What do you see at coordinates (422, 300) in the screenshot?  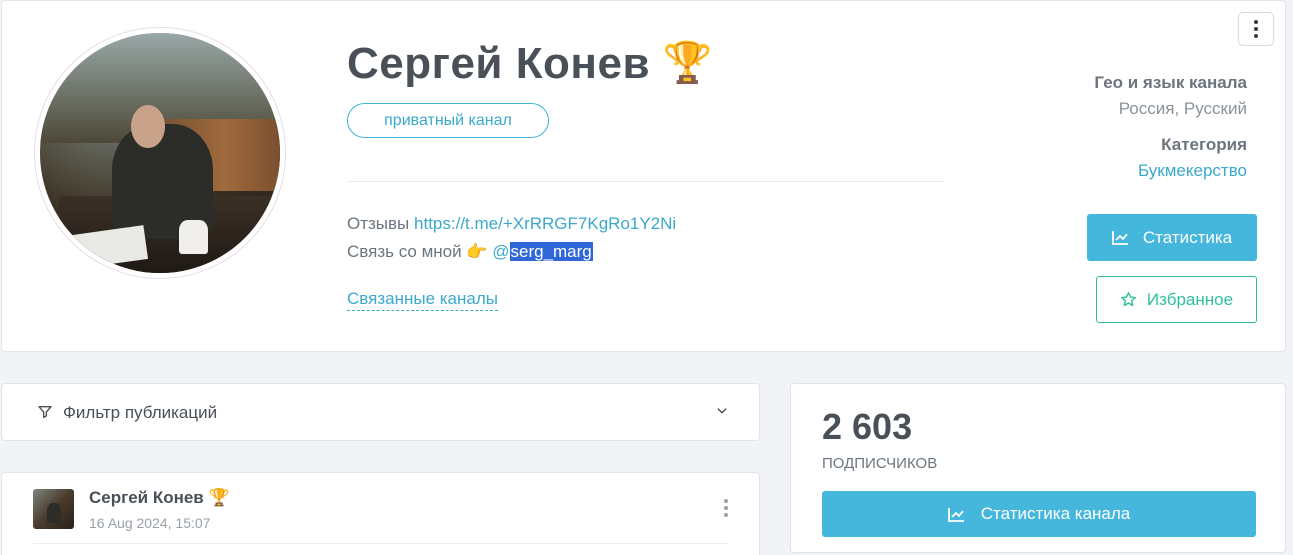 I see `related-channels-link: Связанные каналы` at bounding box center [422, 300].